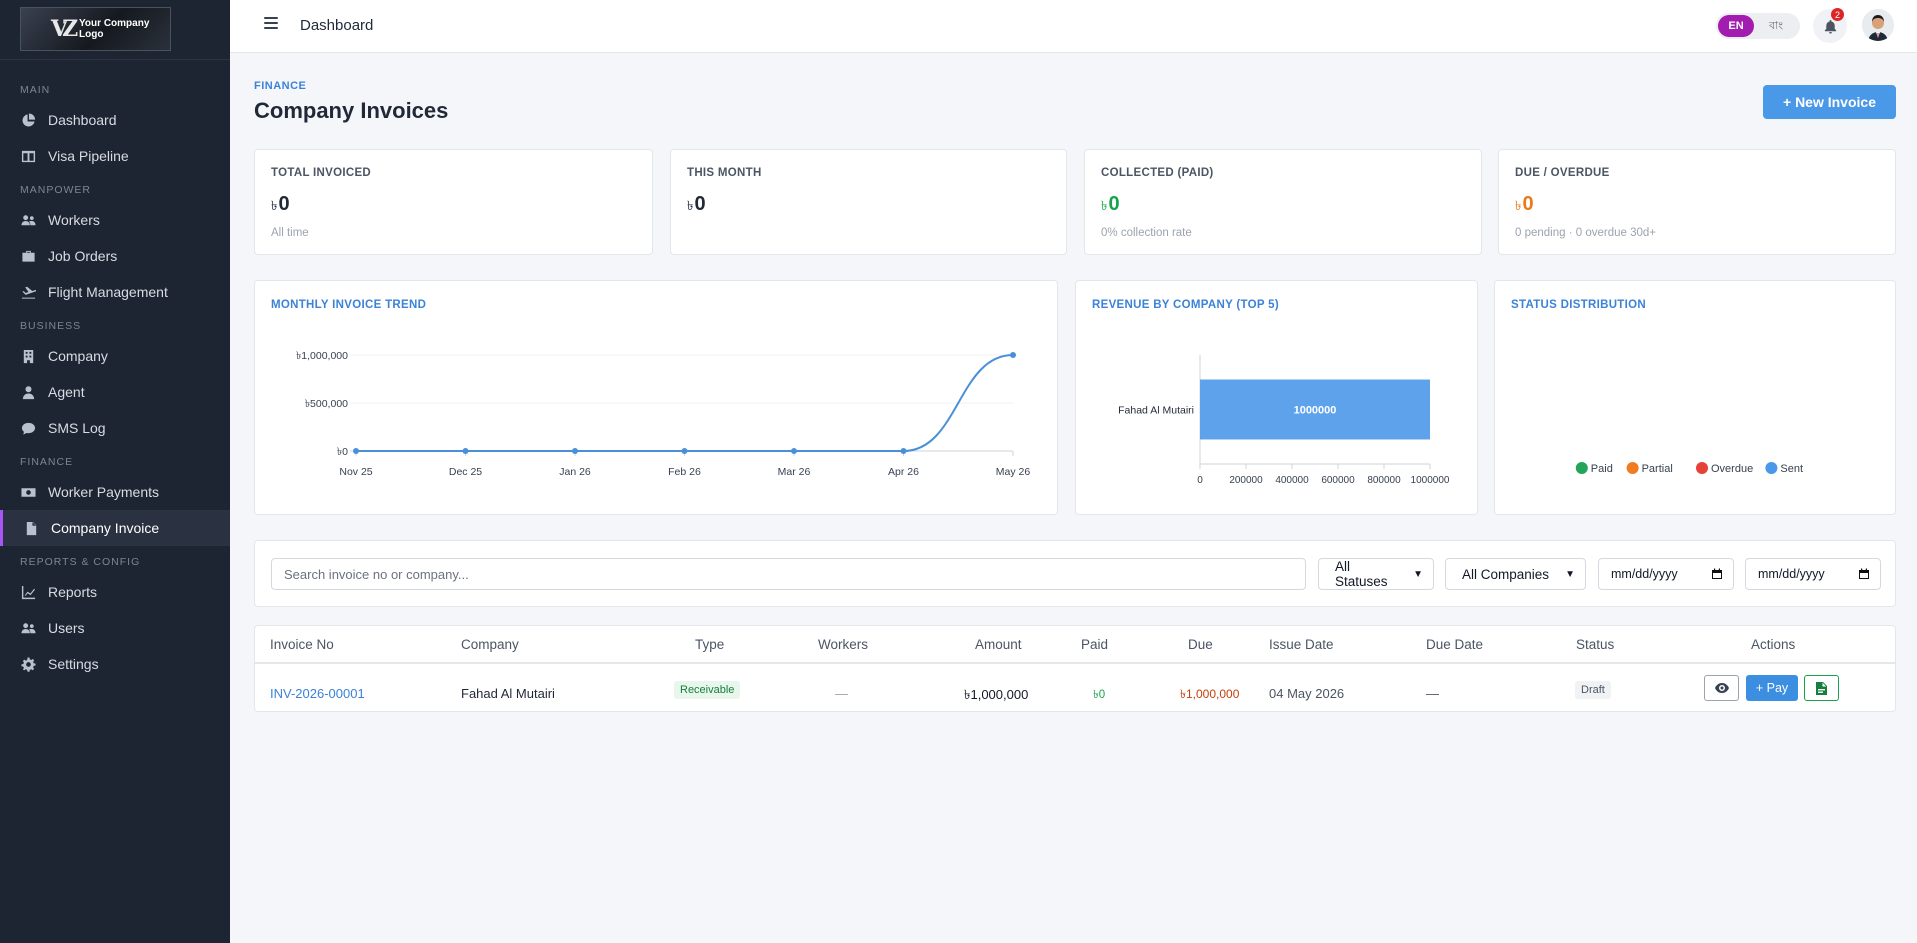 The image size is (1917, 943). What do you see at coordinates (271, 23) in the screenshot?
I see `menu-toggle-icon` at bounding box center [271, 23].